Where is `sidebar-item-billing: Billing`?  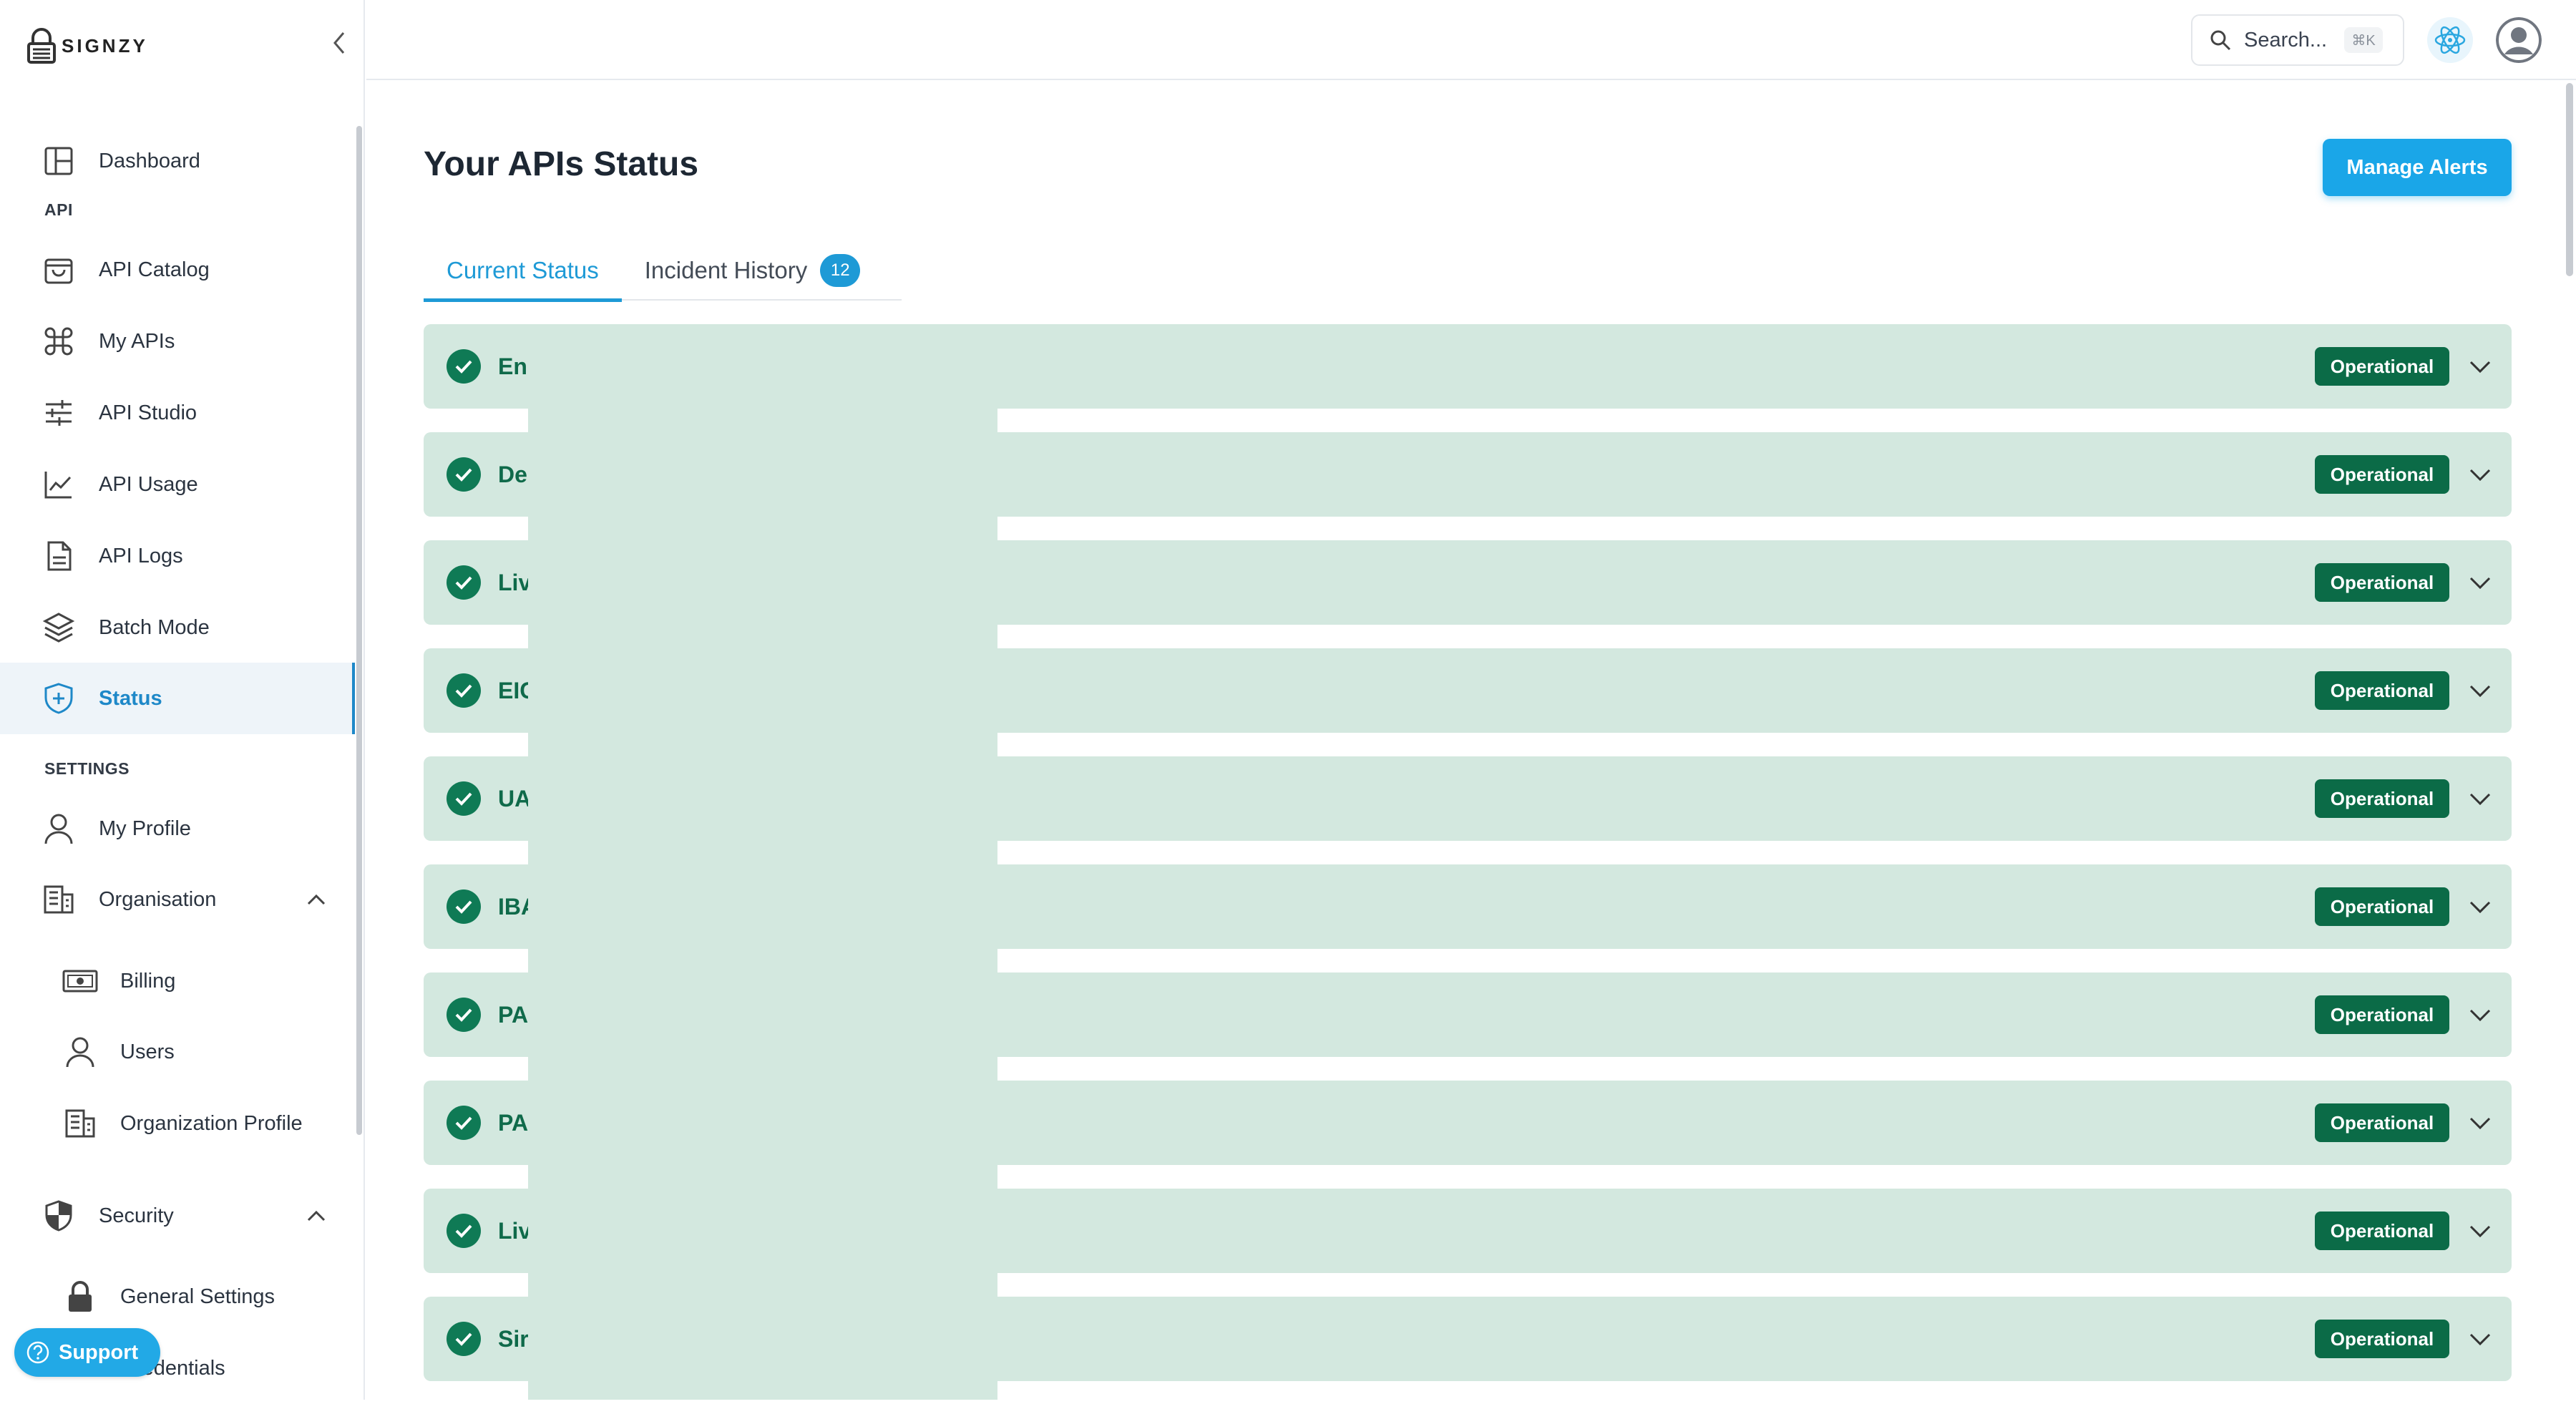
sidebar-item-billing: Billing is located at coordinates (177, 981).